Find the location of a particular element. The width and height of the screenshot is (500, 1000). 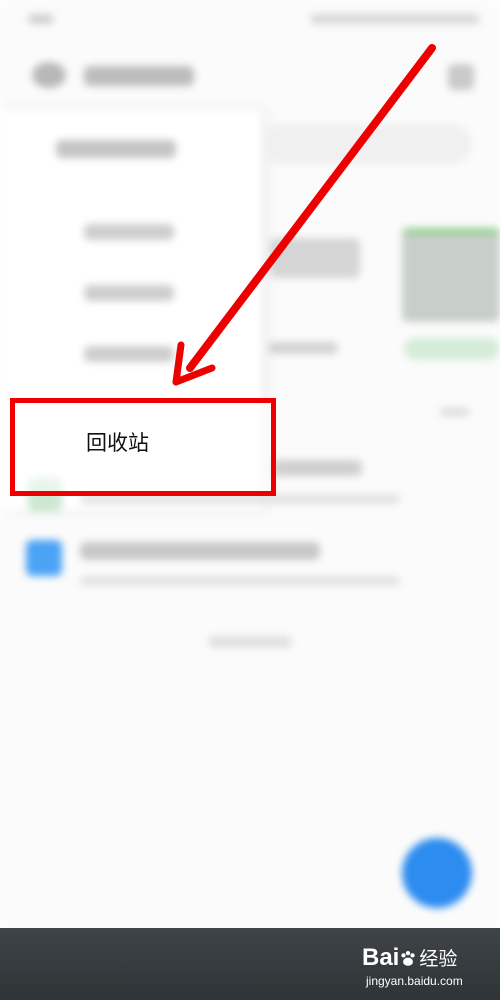

list-item-1-title is located at coordinates (317, 468).